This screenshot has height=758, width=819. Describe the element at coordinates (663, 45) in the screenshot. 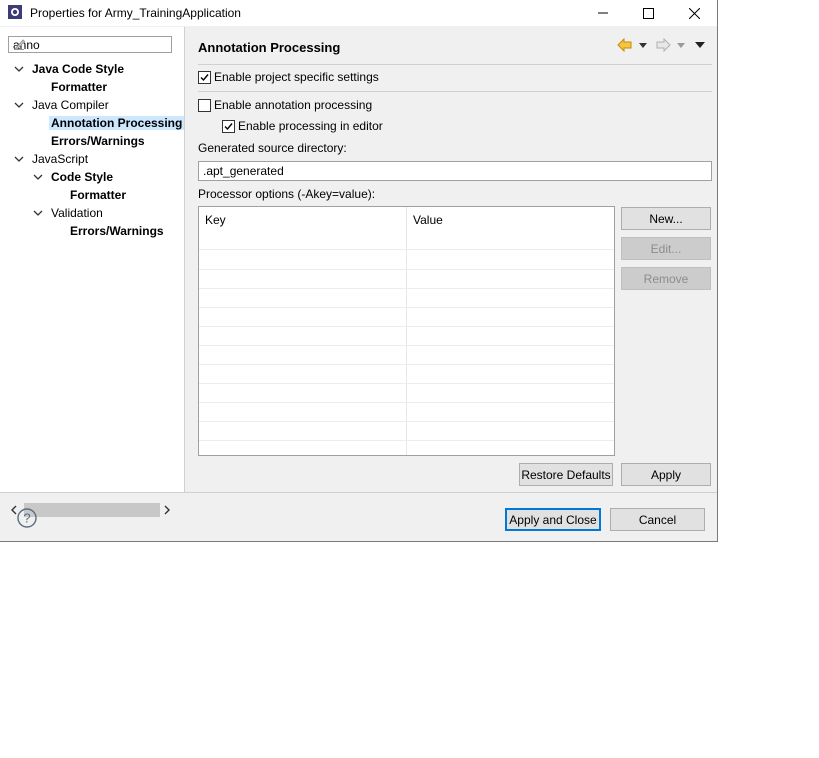

I see `forward-arrow-icon` at that location.